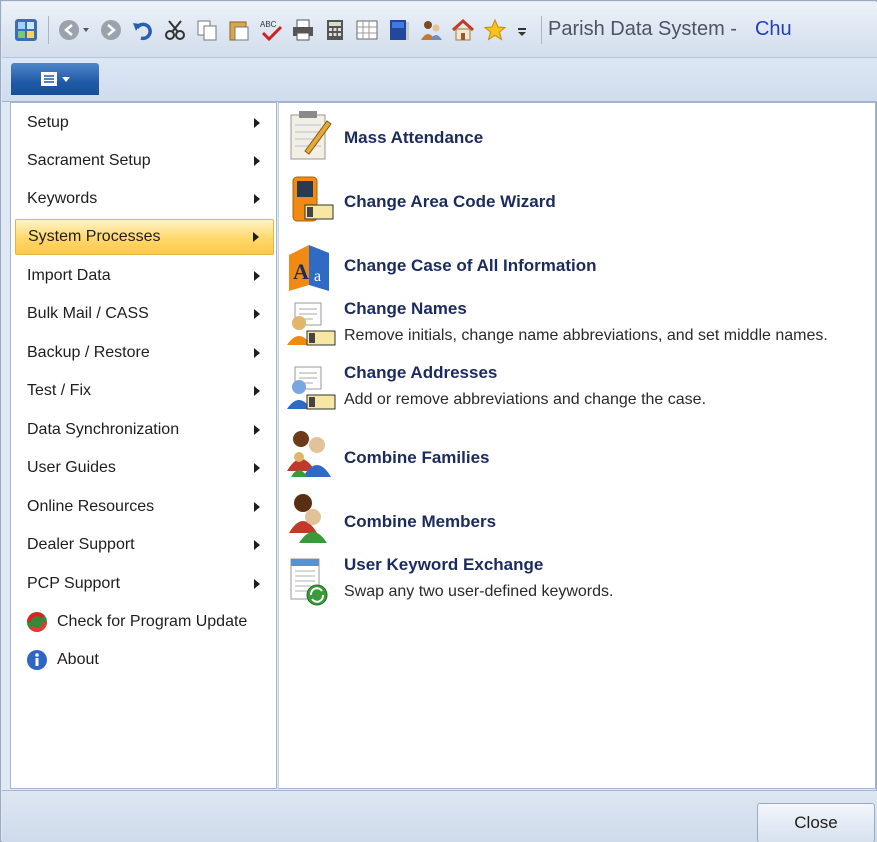 This screenshot has width=877, height=842. I want to click on cut-icon, so click(175, 30).